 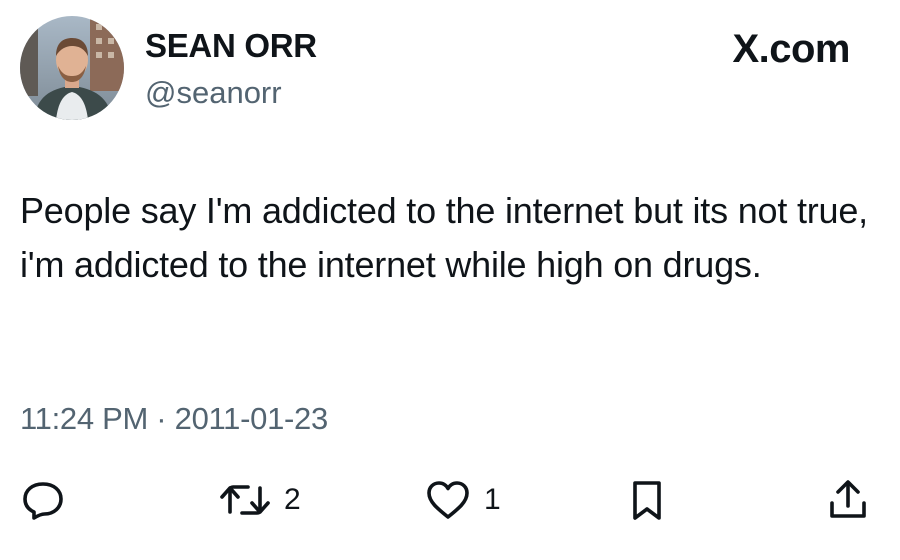 What do you see at coordinates (791, 49) in the screenshot?
I see `brand-logo: X.com` at bounding box center [791, 49].